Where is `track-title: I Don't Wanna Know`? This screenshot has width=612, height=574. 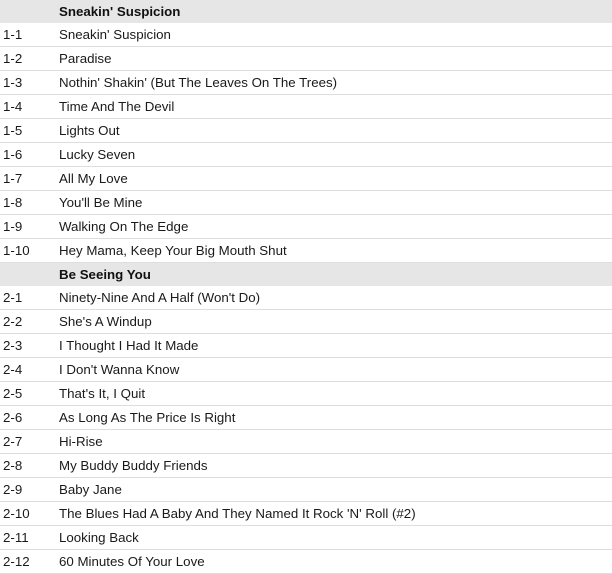
track-title: I Don't Wanna Know is located at coordinates (334, 370).